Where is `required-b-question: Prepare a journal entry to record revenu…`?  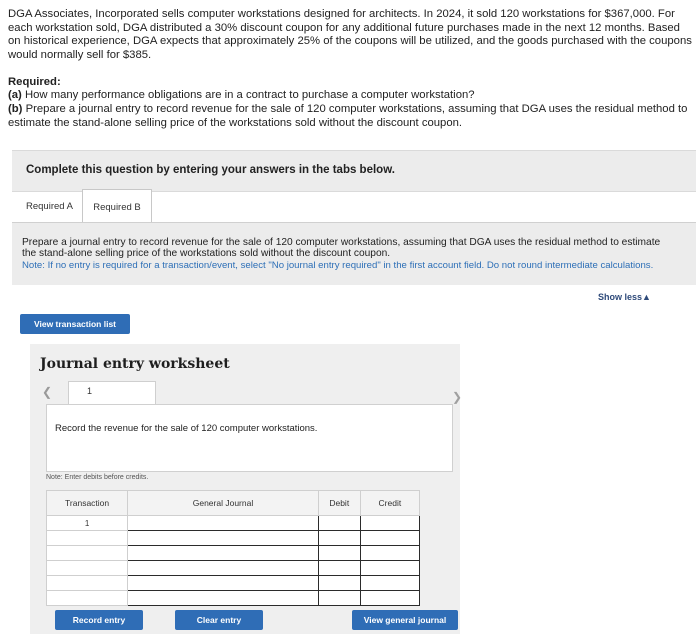
required-b-question: Prepare a journal entry to record revenu… is located at coordinates (348, 116).